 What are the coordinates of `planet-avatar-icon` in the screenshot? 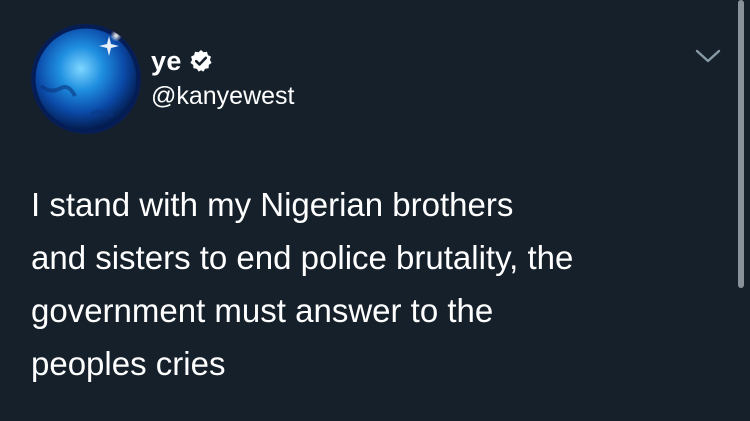 It's located at (86, 79).